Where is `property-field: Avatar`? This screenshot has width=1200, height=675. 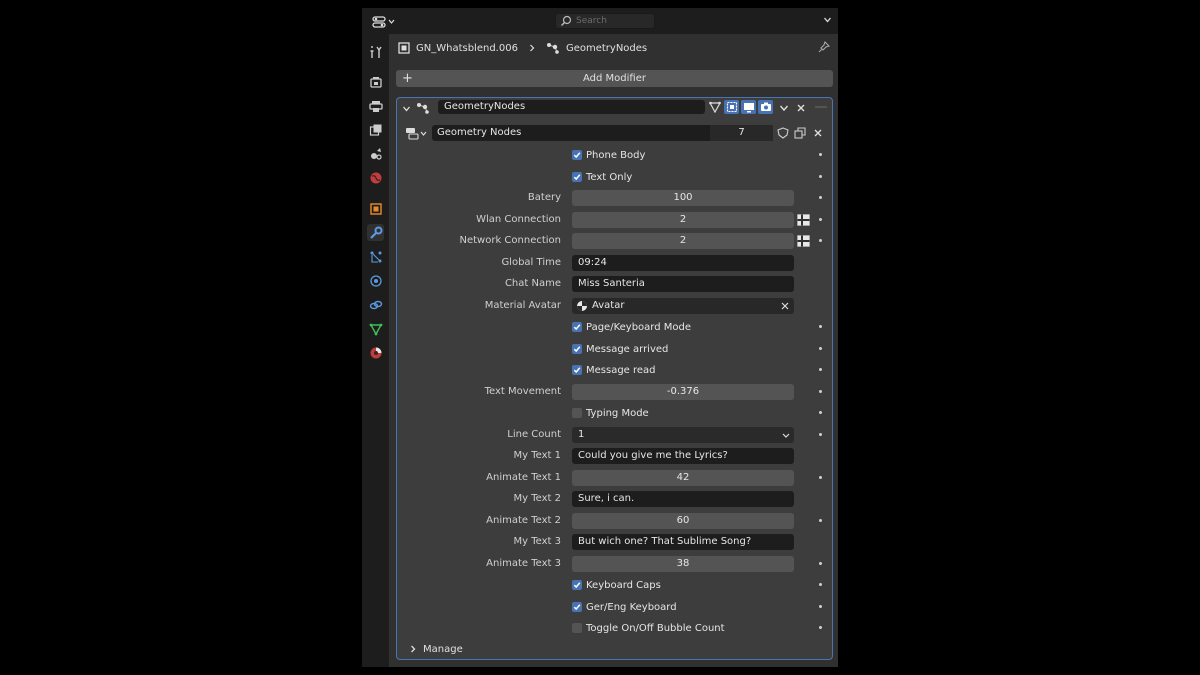
property-field: Avatar is located at coordinates (683, 306).